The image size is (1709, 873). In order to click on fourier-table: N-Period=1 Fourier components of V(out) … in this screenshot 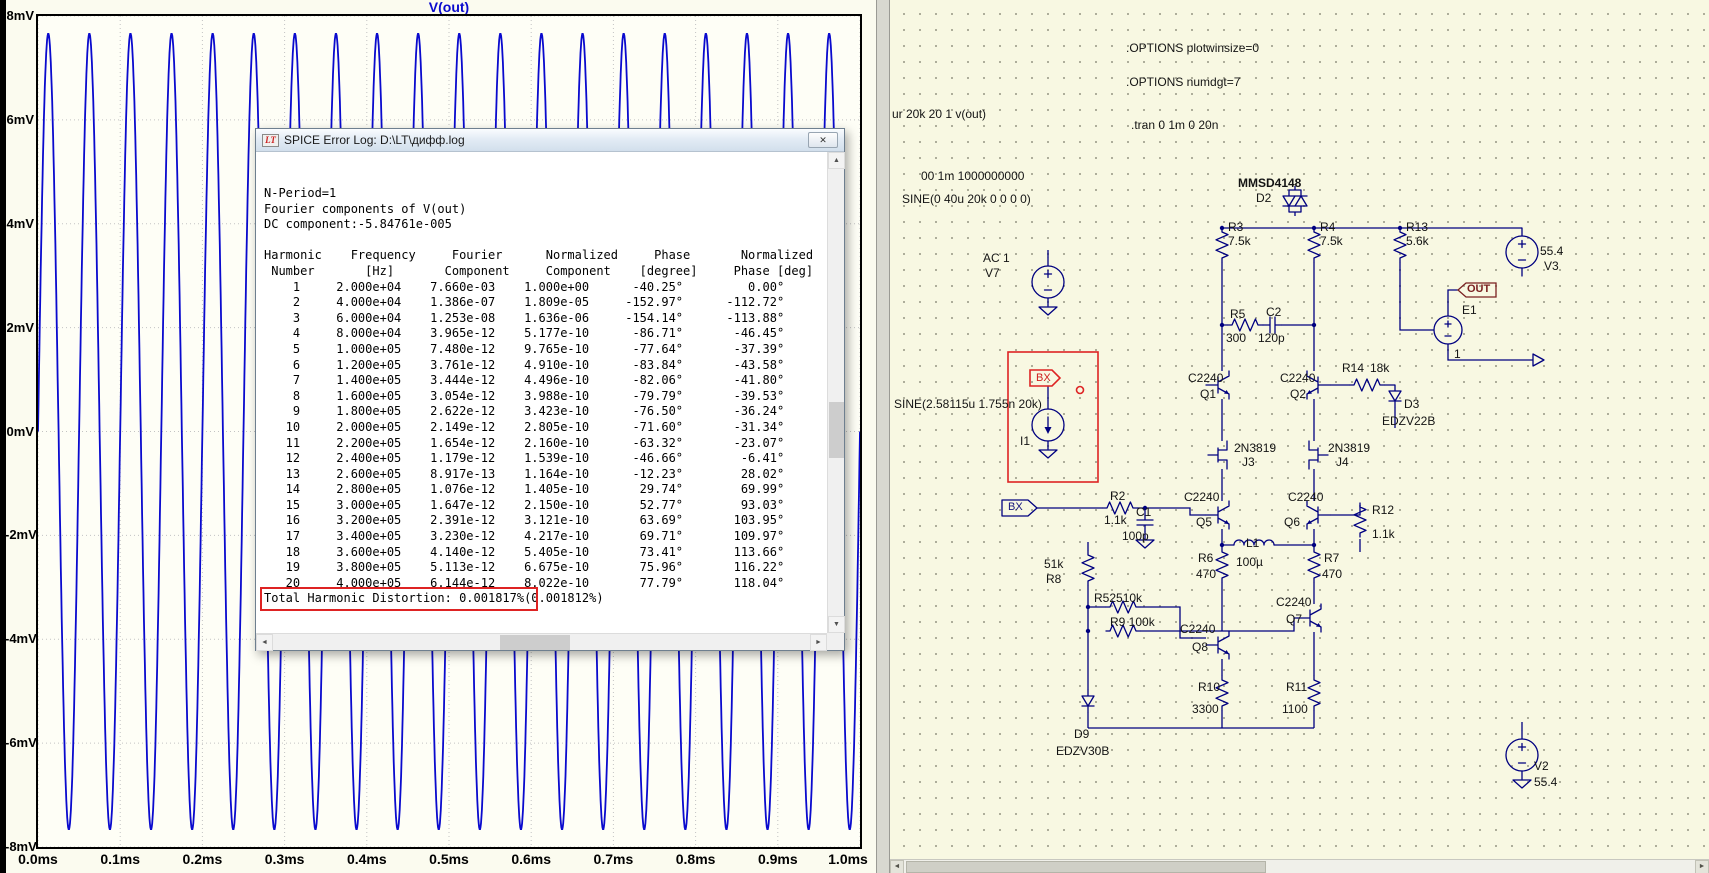, I will do `click(539, 388)`.